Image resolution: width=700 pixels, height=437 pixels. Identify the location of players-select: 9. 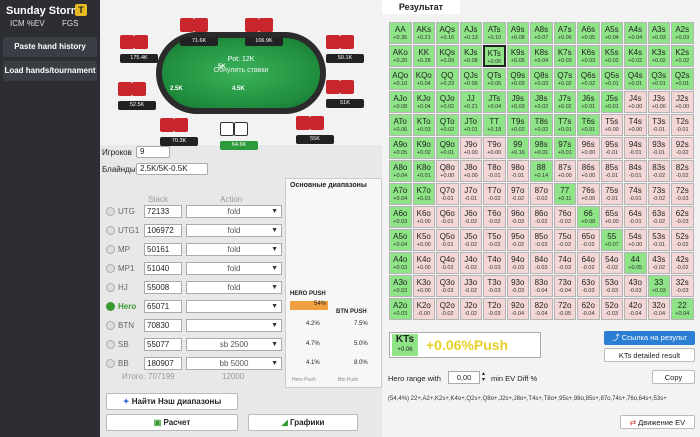
(153, 152).